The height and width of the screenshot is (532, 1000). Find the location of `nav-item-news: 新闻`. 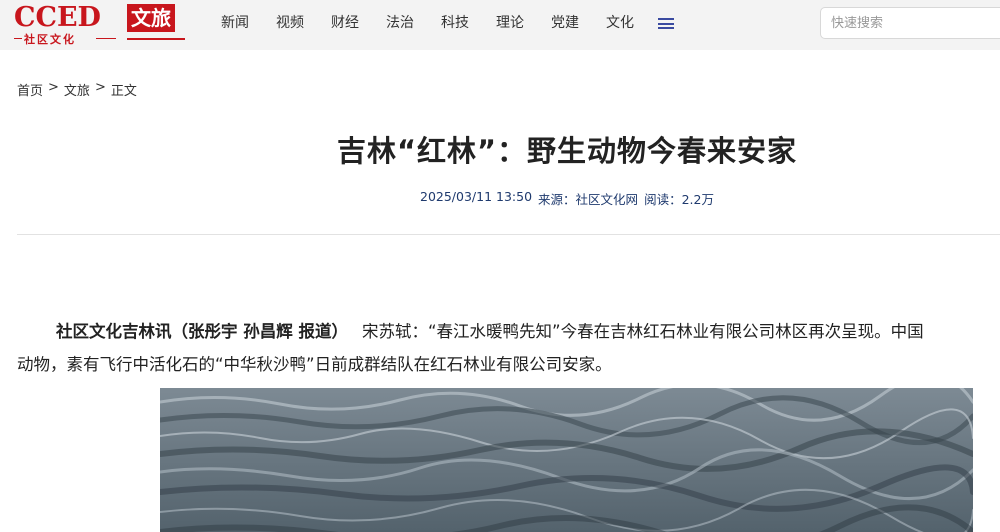

nav-item-news: 新闻 is located at coordinates (235, 23).